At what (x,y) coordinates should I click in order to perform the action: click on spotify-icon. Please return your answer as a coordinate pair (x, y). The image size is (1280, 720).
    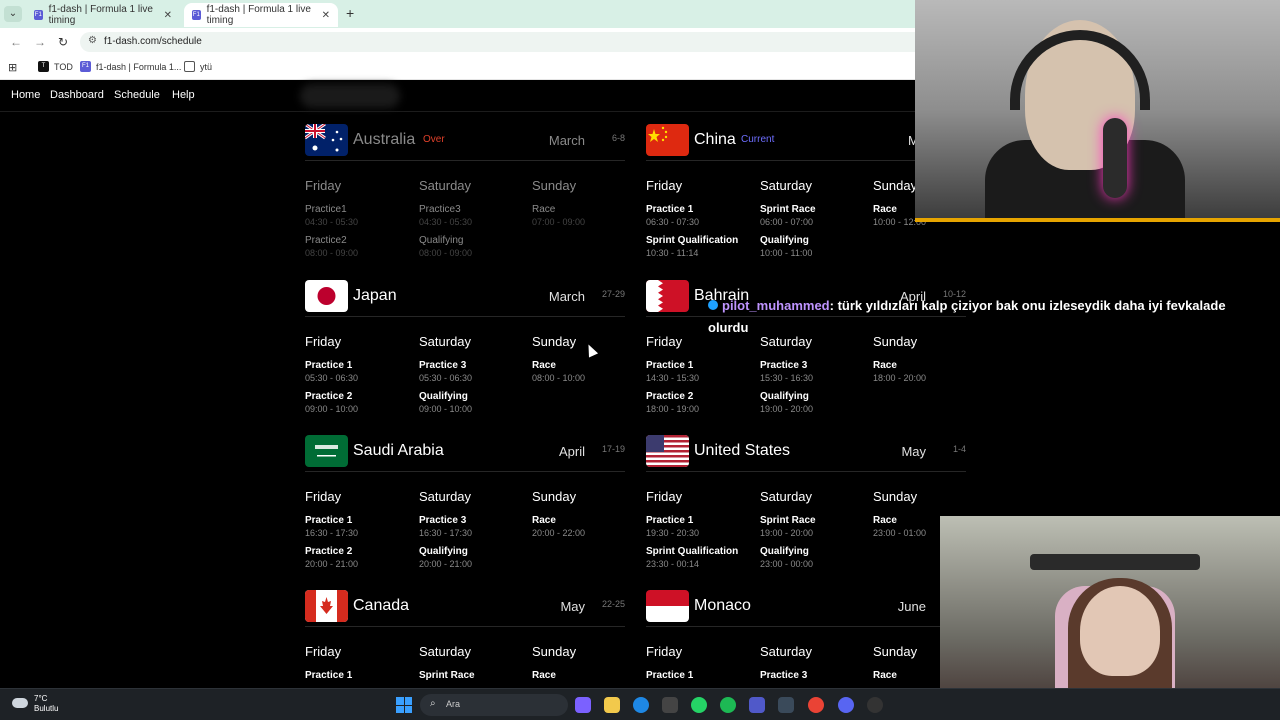
    Looking at the image, I should click on (728, 705).